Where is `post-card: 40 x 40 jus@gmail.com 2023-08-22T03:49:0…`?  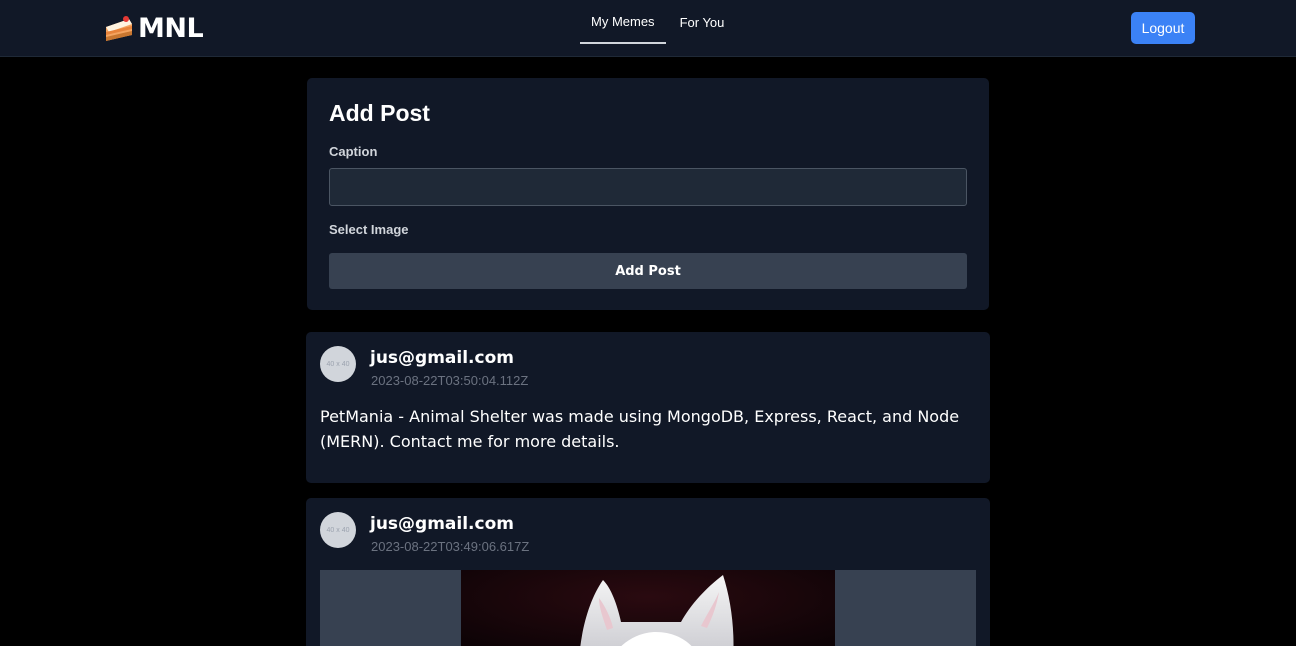 post-card: 40 x 40 jus@gmail.com 2023-08-22T03:49:0… is located at coordinates (648, 572).